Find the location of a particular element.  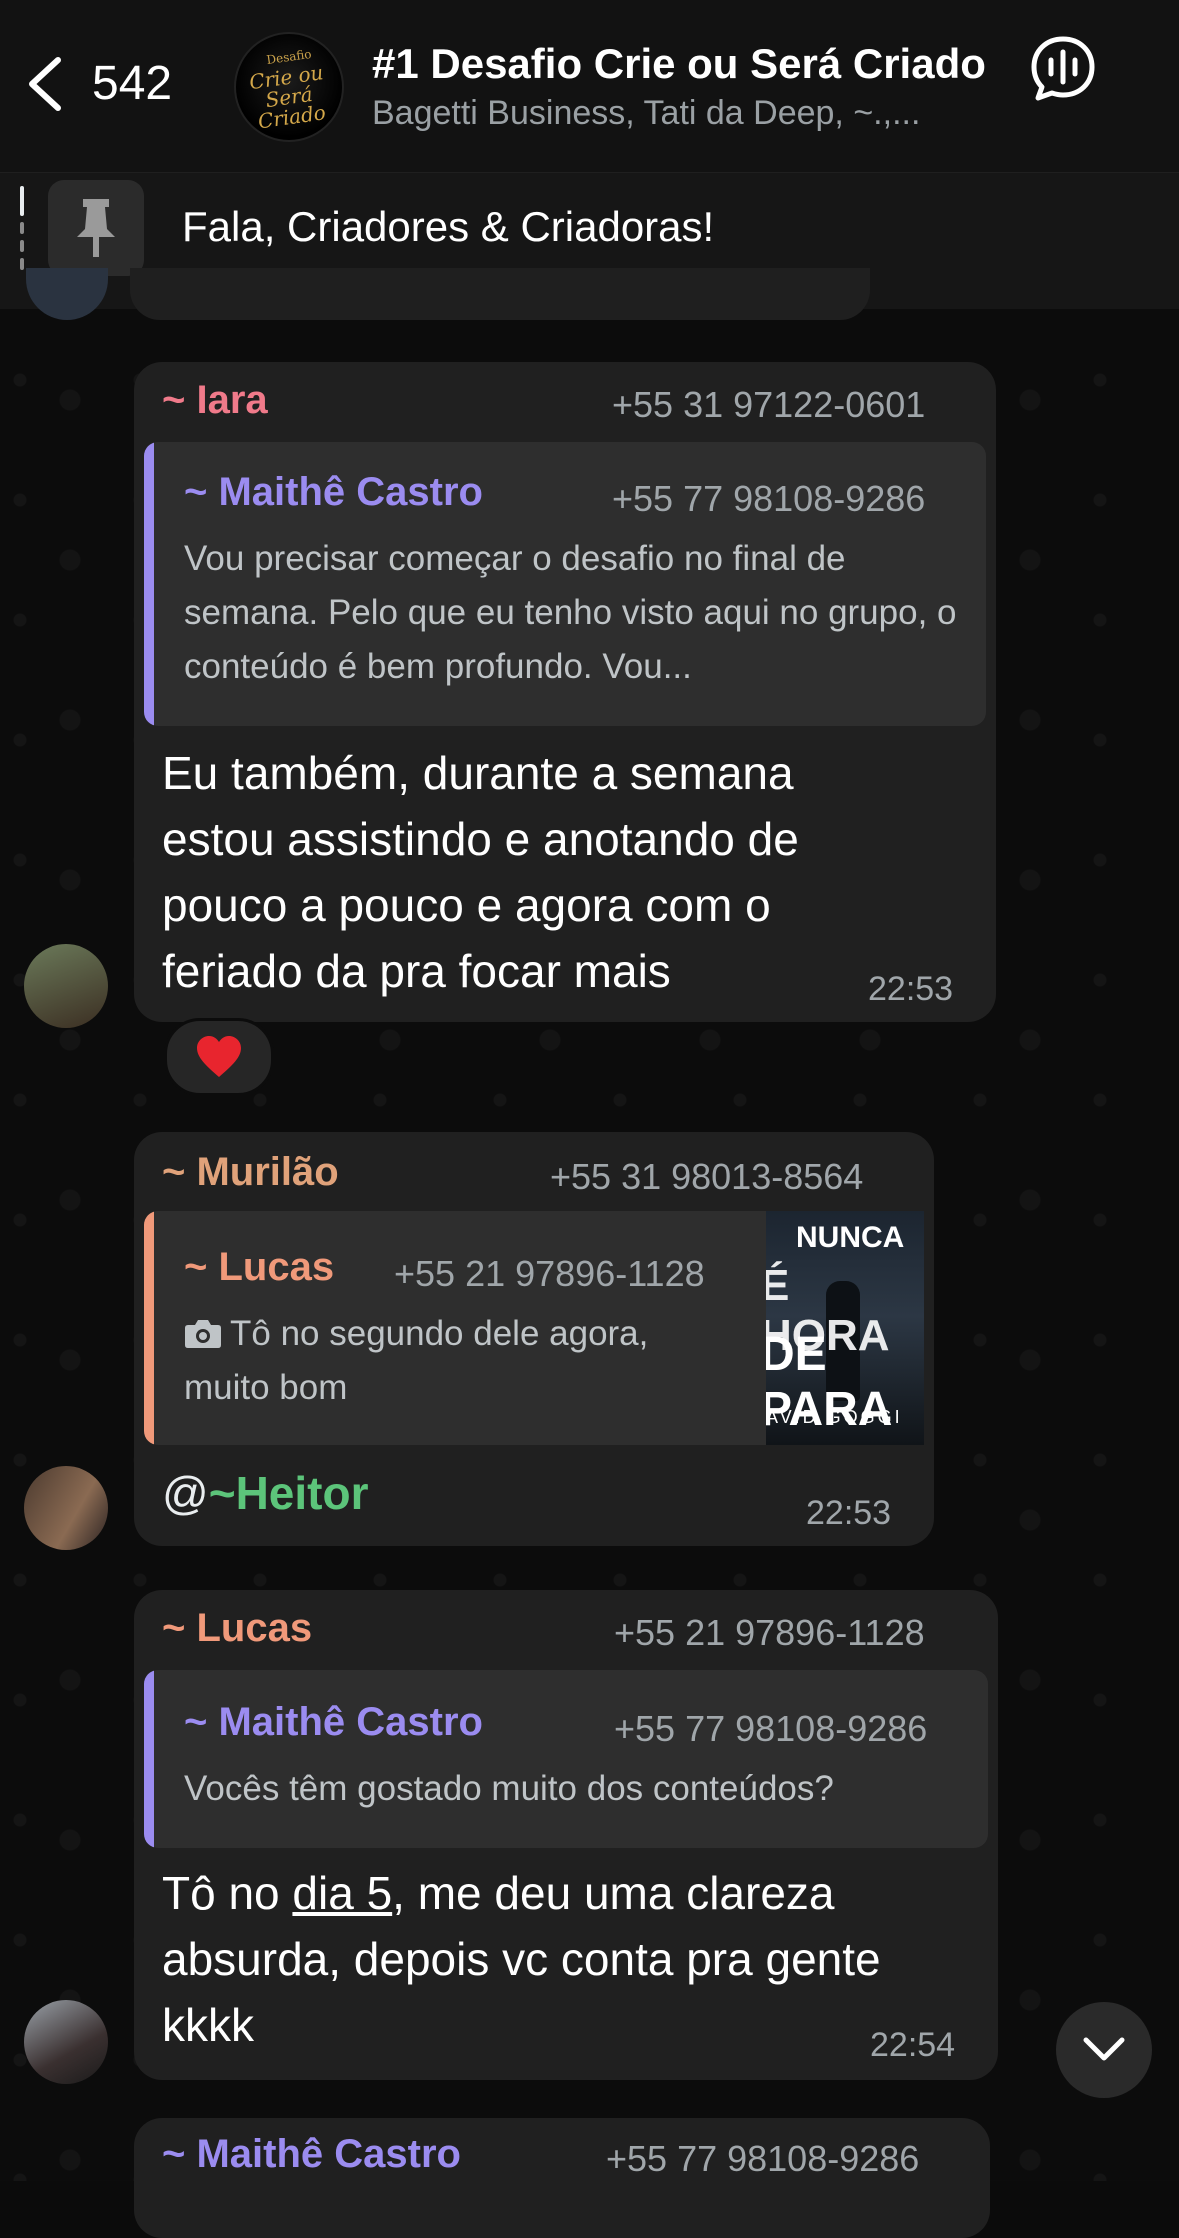

message-line: kkkk is located at coordinates (208, 2025).